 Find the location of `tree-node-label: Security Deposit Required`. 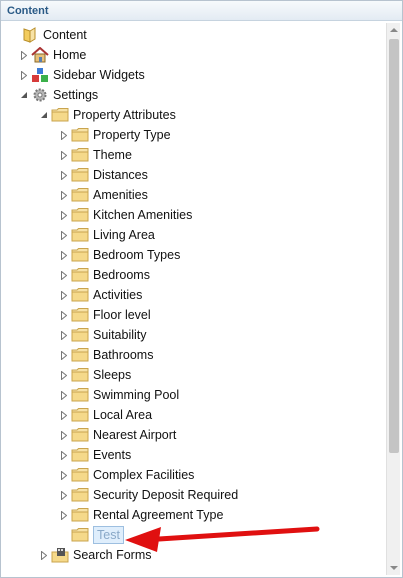

tree-node-label: Security Deposit Required is located at coordinates (165, 495).